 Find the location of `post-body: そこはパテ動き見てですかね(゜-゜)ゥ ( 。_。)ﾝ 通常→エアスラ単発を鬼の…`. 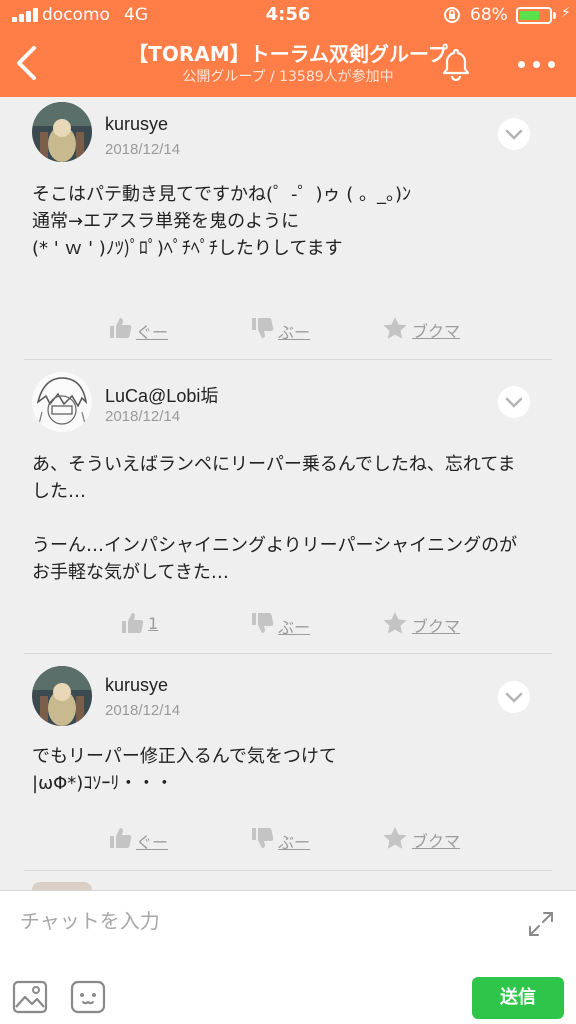

post-body: そこはパテ動き見てですかね(゜-゜)ゥ ( 。_。)ﾝ 通常→エアスラ単発を鬼の… is located at coordinates (222, 221).